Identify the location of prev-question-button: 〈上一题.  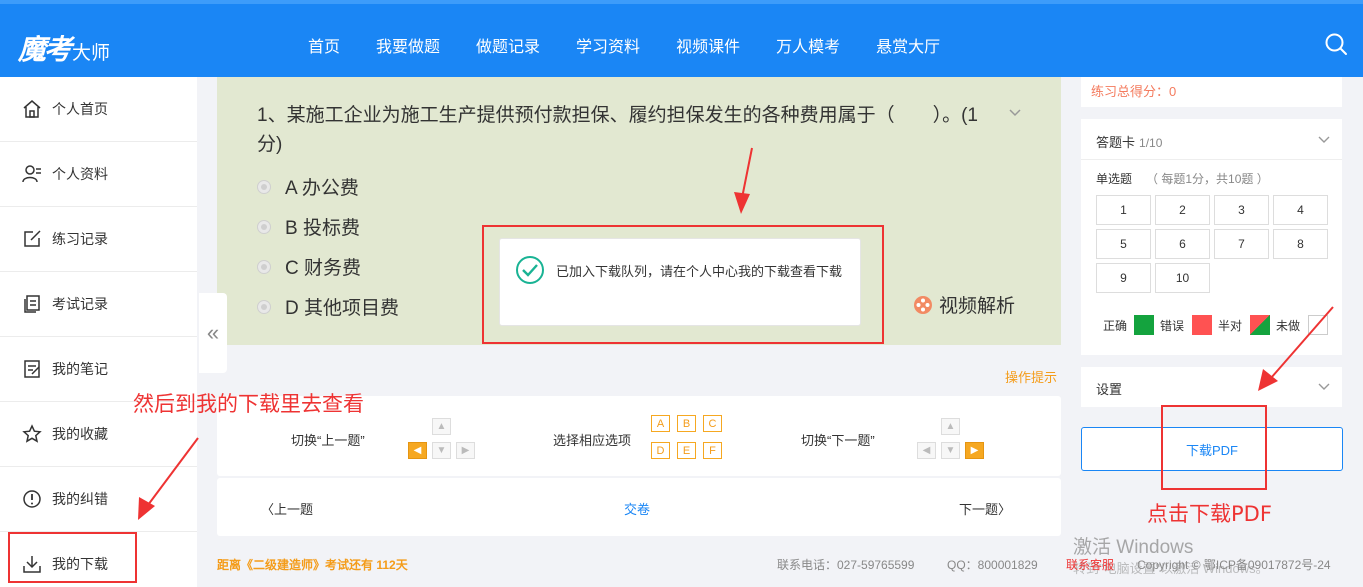
(287, 508).